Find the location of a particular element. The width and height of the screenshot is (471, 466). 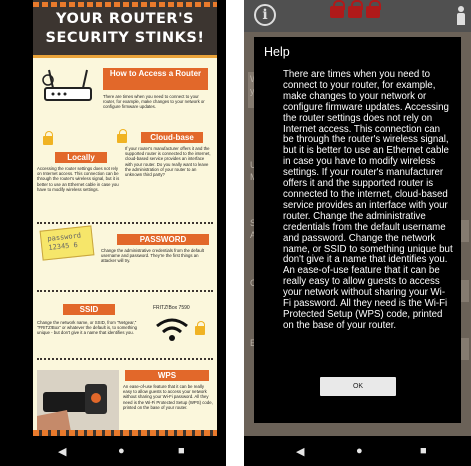

ssid-heading: SSID is located at coordinates (89, 309).